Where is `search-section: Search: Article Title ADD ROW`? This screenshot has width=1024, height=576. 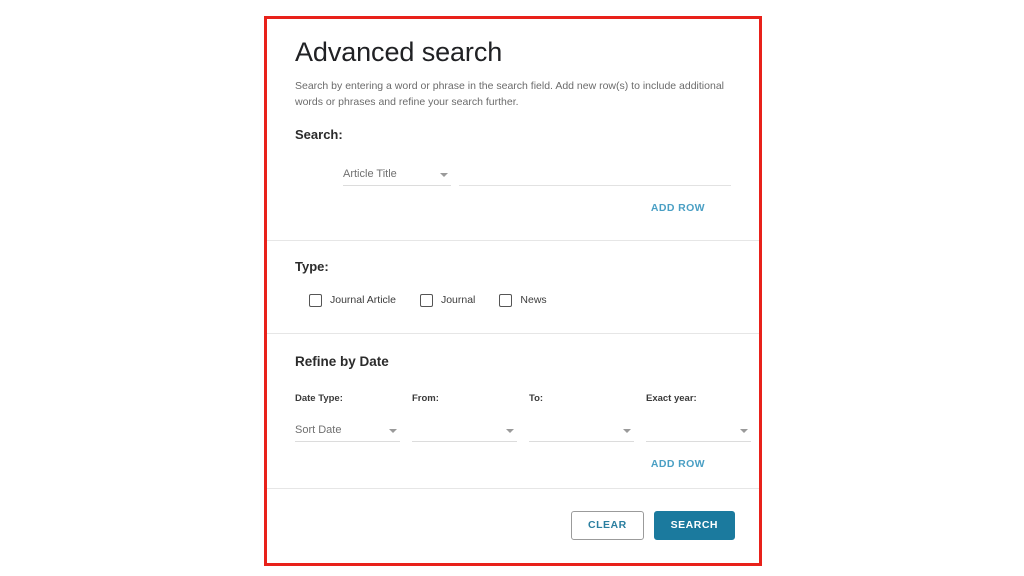
search-section: Search: Article Title ADD ROW is located at coordinates (513, 175).